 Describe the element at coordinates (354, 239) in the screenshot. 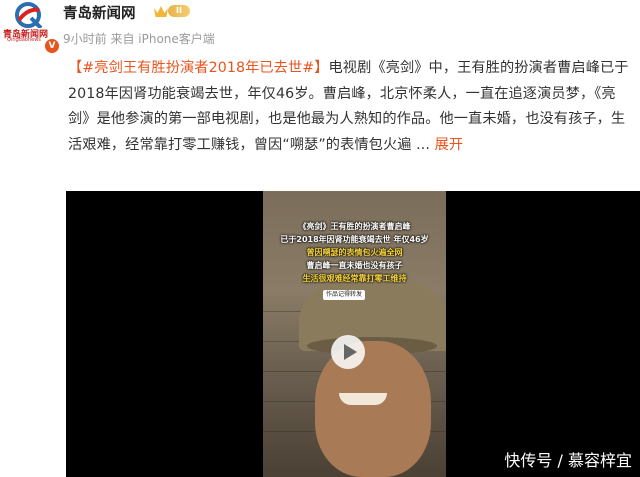

I see `video-caption-line: 已于2018年因肾功能衰竭去世 年仅46岁` at that location.